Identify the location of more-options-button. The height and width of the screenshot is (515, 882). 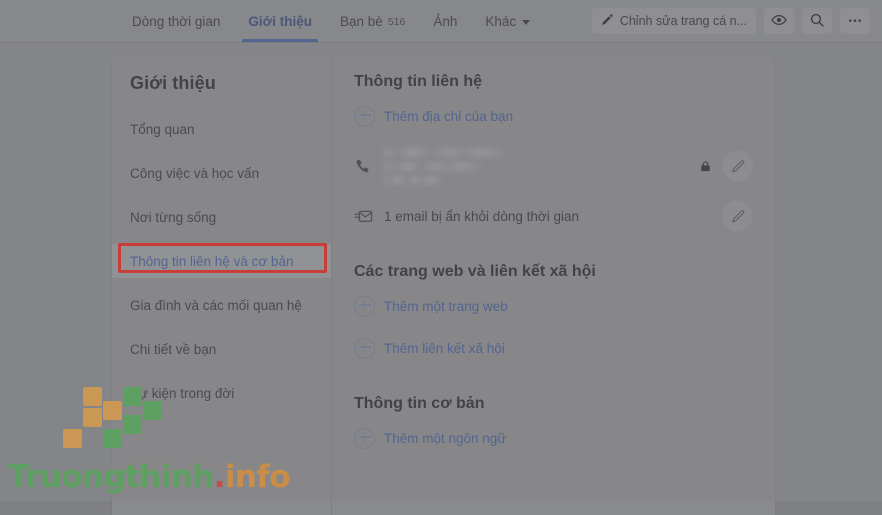
(855, 21).